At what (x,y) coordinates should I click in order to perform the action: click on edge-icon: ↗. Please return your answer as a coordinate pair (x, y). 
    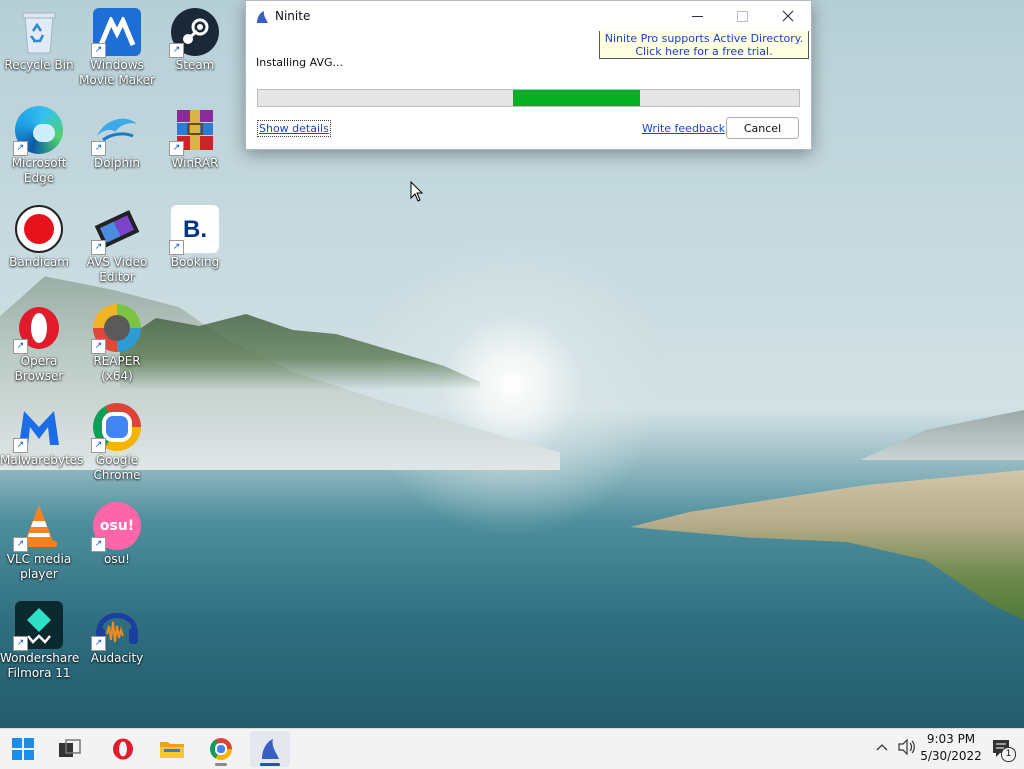
    Looking at the image, I should click on (38, 131).